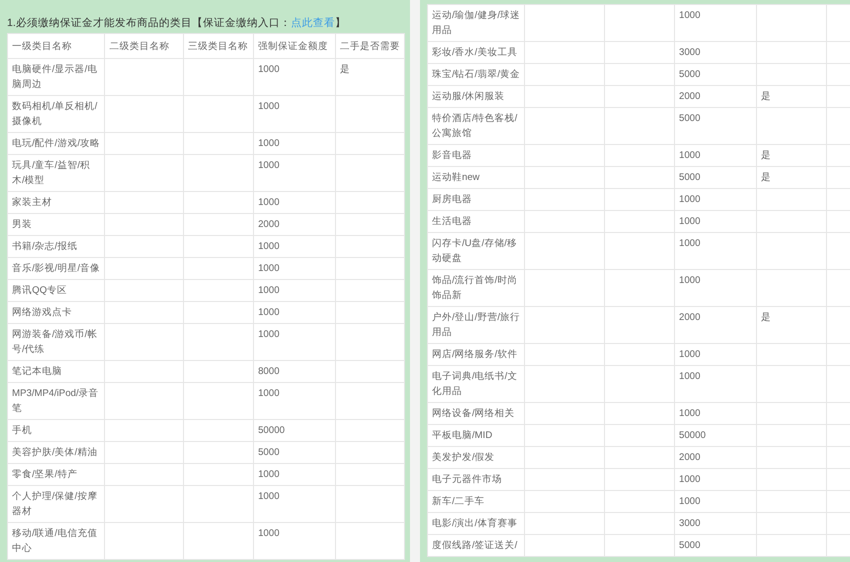  I want to click on column-header: 三级类目名称, so click(219, 46).